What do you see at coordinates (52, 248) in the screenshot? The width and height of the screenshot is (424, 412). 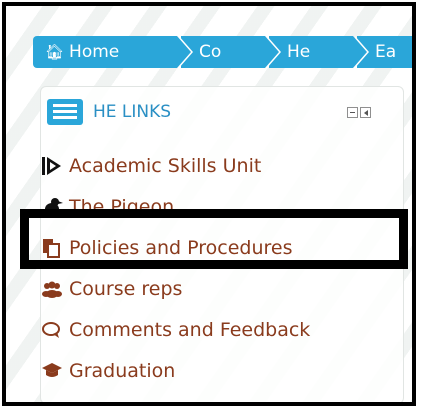 I see `documents-icon` at bounding box center [52, 248].